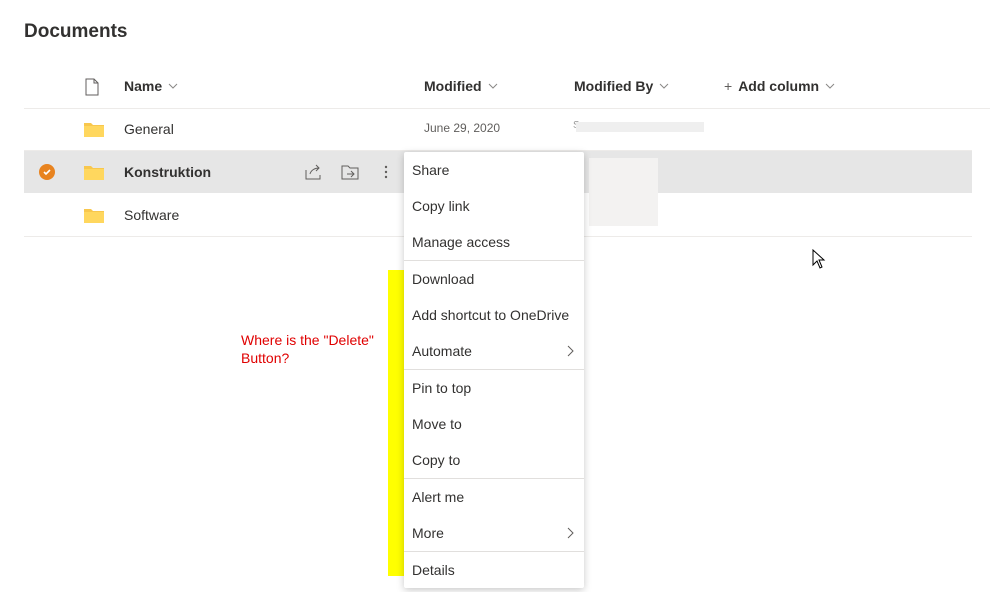  I want to click on column-header-modified-label: Modified, so click(453, 86).